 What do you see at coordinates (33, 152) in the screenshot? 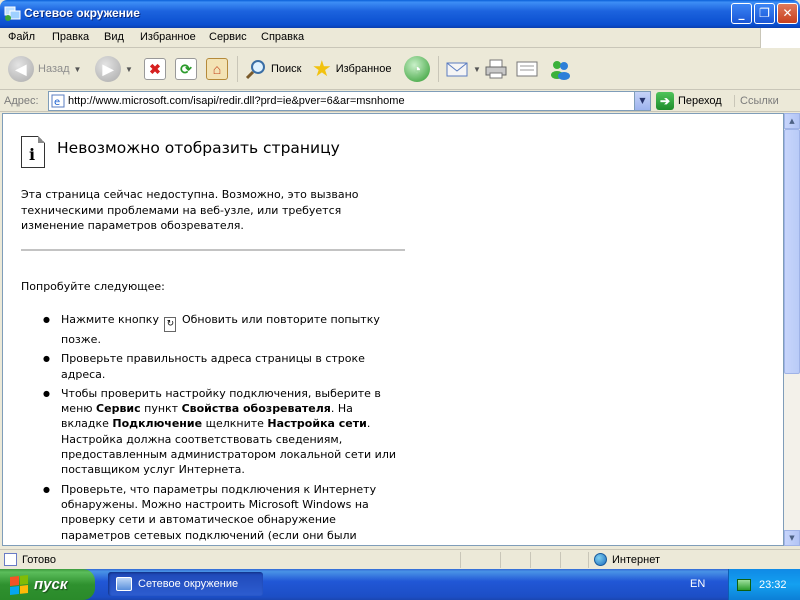
I see `info-icon: i` at bounding box center [33, 152].